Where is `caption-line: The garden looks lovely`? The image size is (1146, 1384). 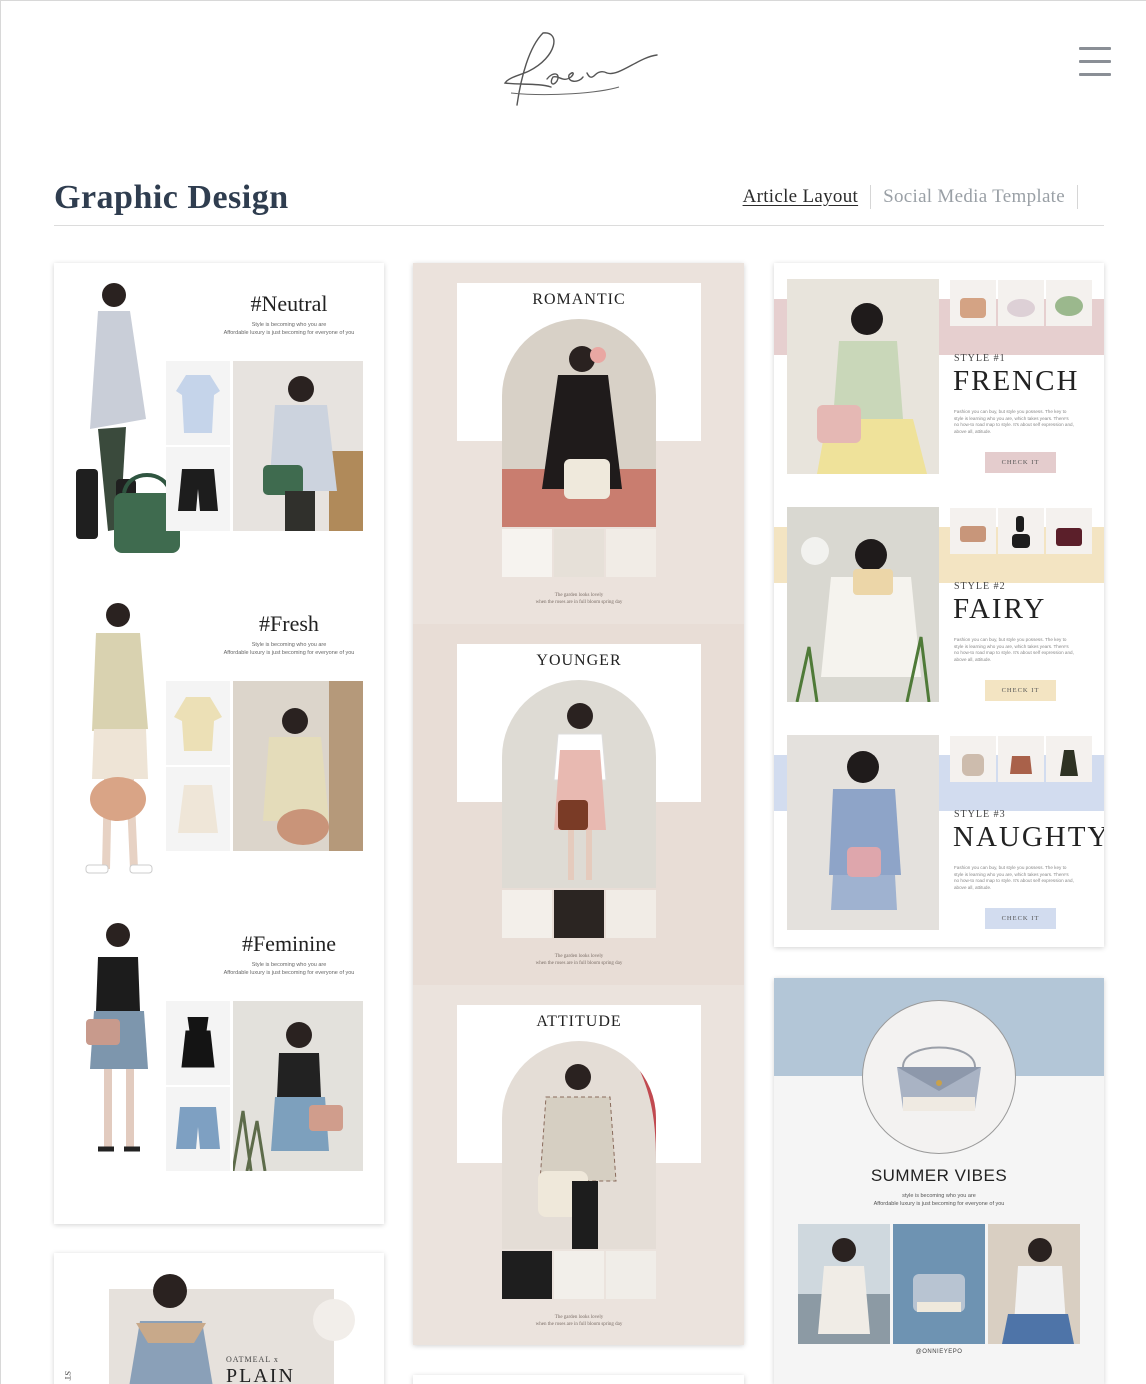 caption-line: The garden looks lovely is located at coordinates (579, 1317).